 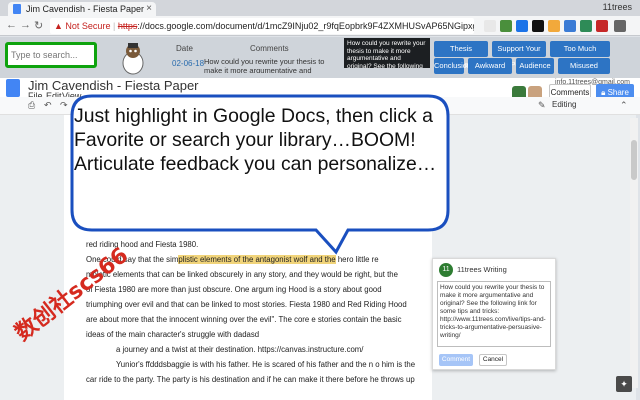 What do you see at coordinates (618, 92) in the screenshot?
I see `share-label: Share` at bounding box center [618, 92].